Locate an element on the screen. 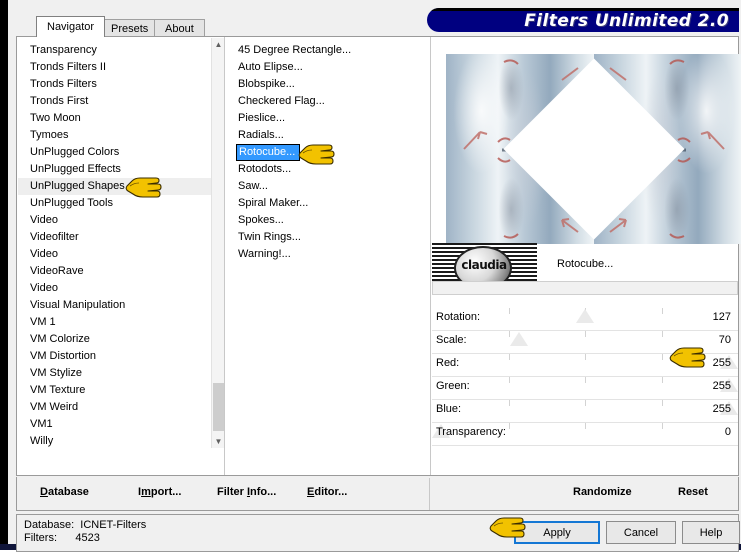  preview-progress-bar is located at coordinates (585, 288).